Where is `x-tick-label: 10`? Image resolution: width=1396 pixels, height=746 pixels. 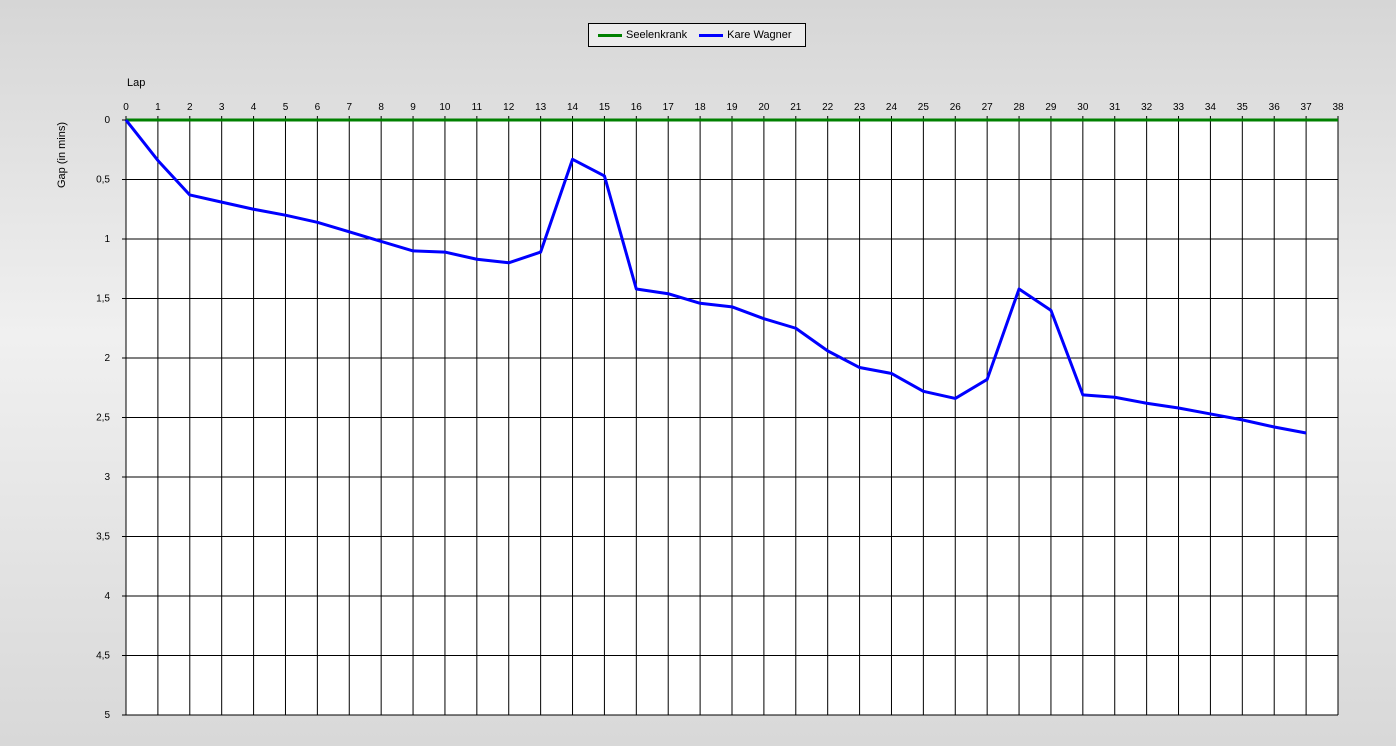
x-tick-label: 10 is located at coordinates (445, 107).